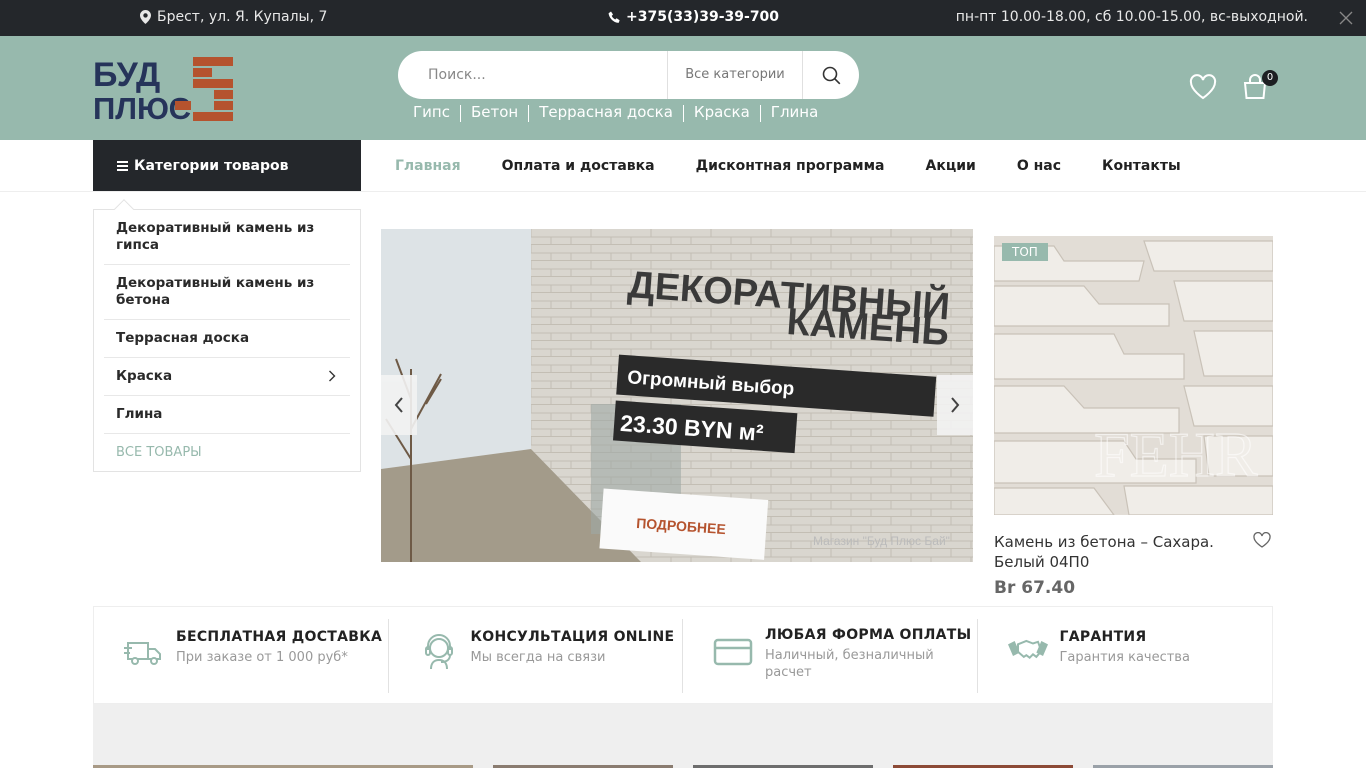  What do you see at coordinates (849, 664) in the screenshot?
I see `feature-sub: Наличный, безналичный расчет` at bounding box center [849, 664].